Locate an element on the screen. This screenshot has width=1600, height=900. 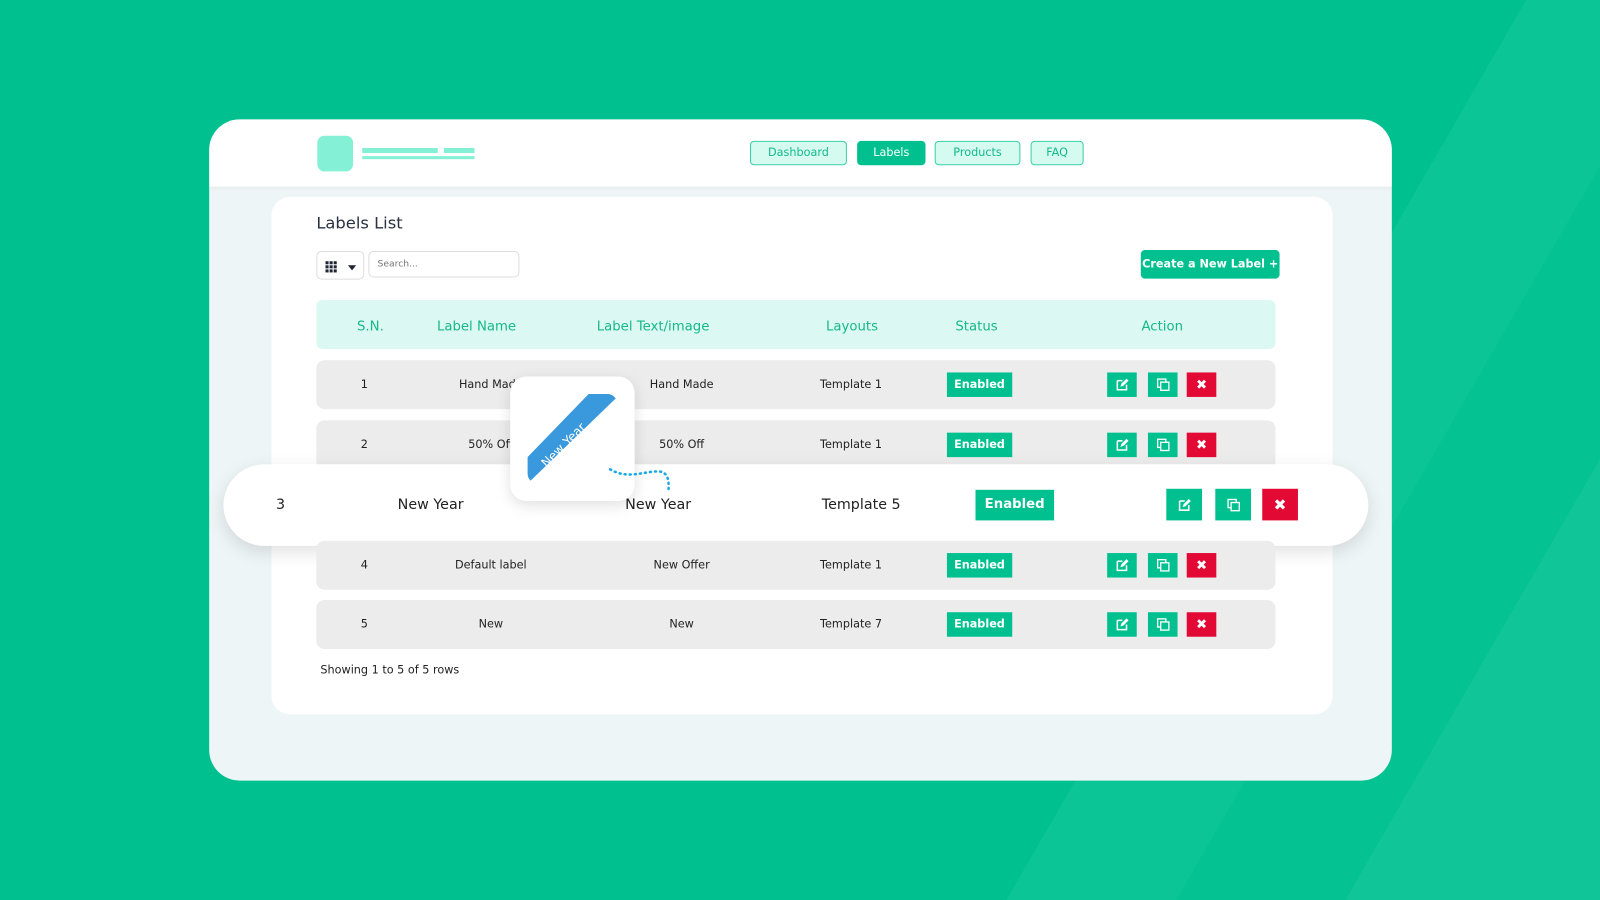
col-status: Status is located at coordinates (976, 327).